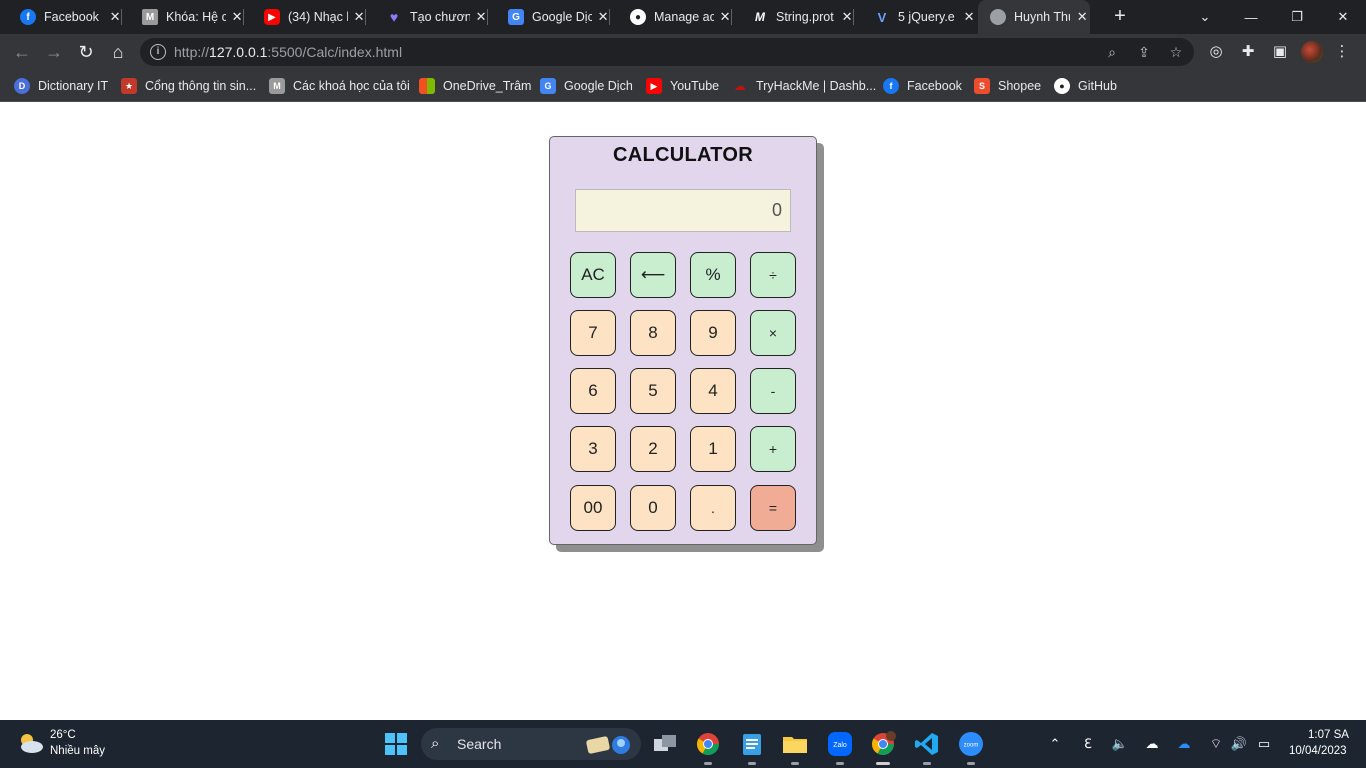 This screenshot has width=1366, height=768. What do you see at coordinates (531, 744) in the screenshot?
I see `taskbar-search: ⌕ Search` at bounding box center [531, 744].